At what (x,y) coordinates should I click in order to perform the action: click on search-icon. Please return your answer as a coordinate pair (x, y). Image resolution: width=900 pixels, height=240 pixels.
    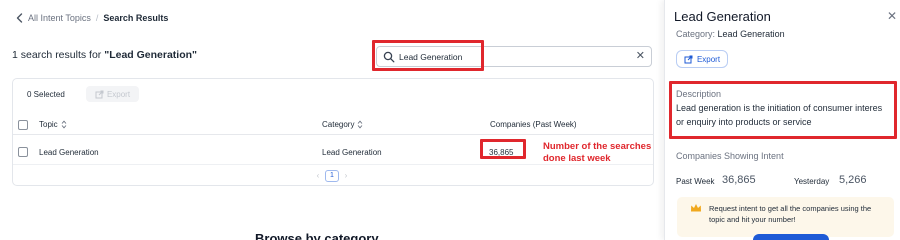
    Looking at the image, I should click on (389, 57).